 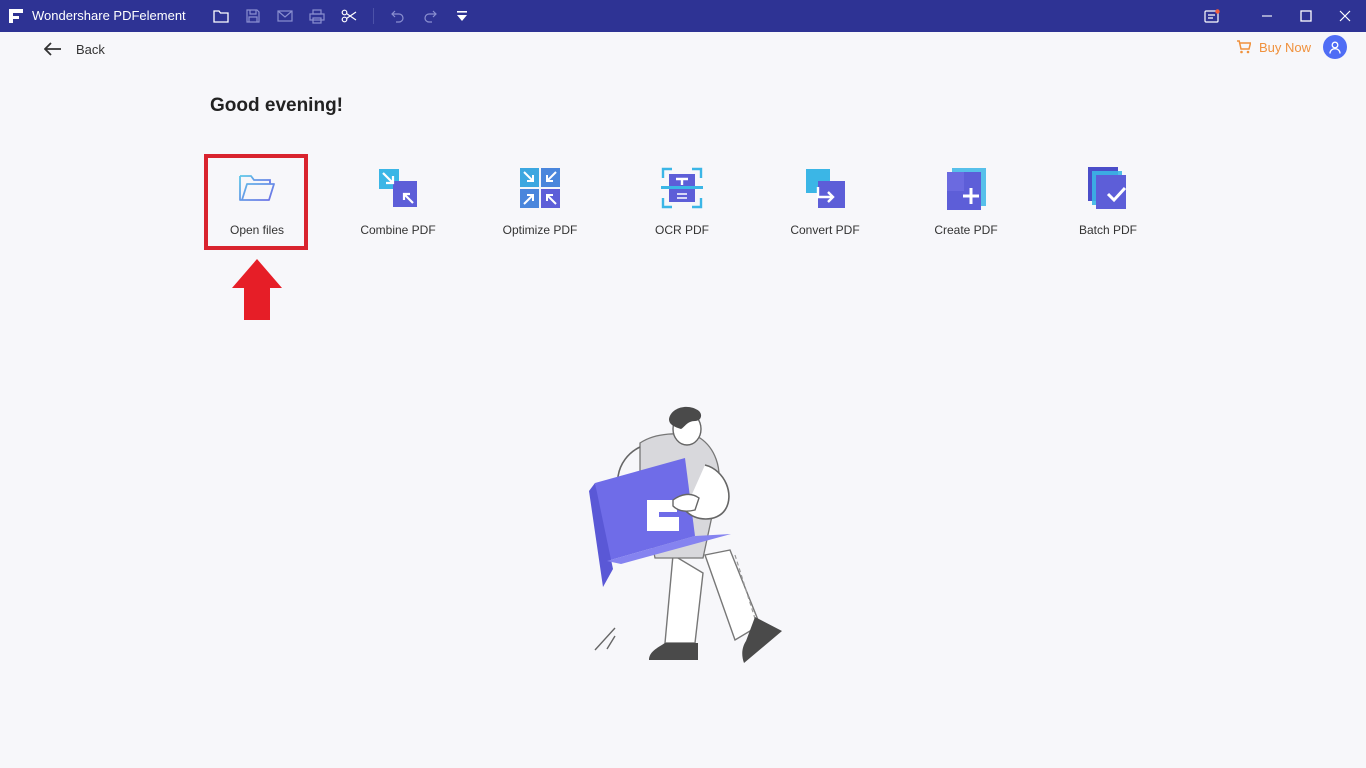 I want to click on back-arrow-icon, so click(x=52, y=49).